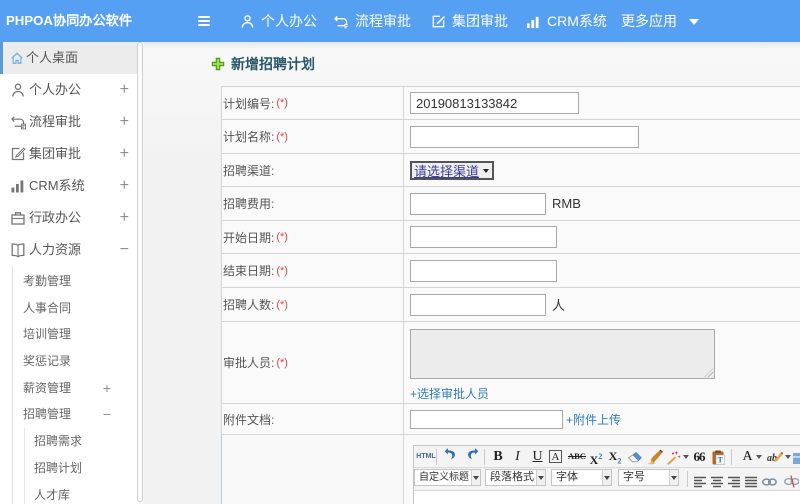  What do you see at coordinates (721, 460) in the screenshot?
I see `svg-text: T` at bounding box center [721, 460].